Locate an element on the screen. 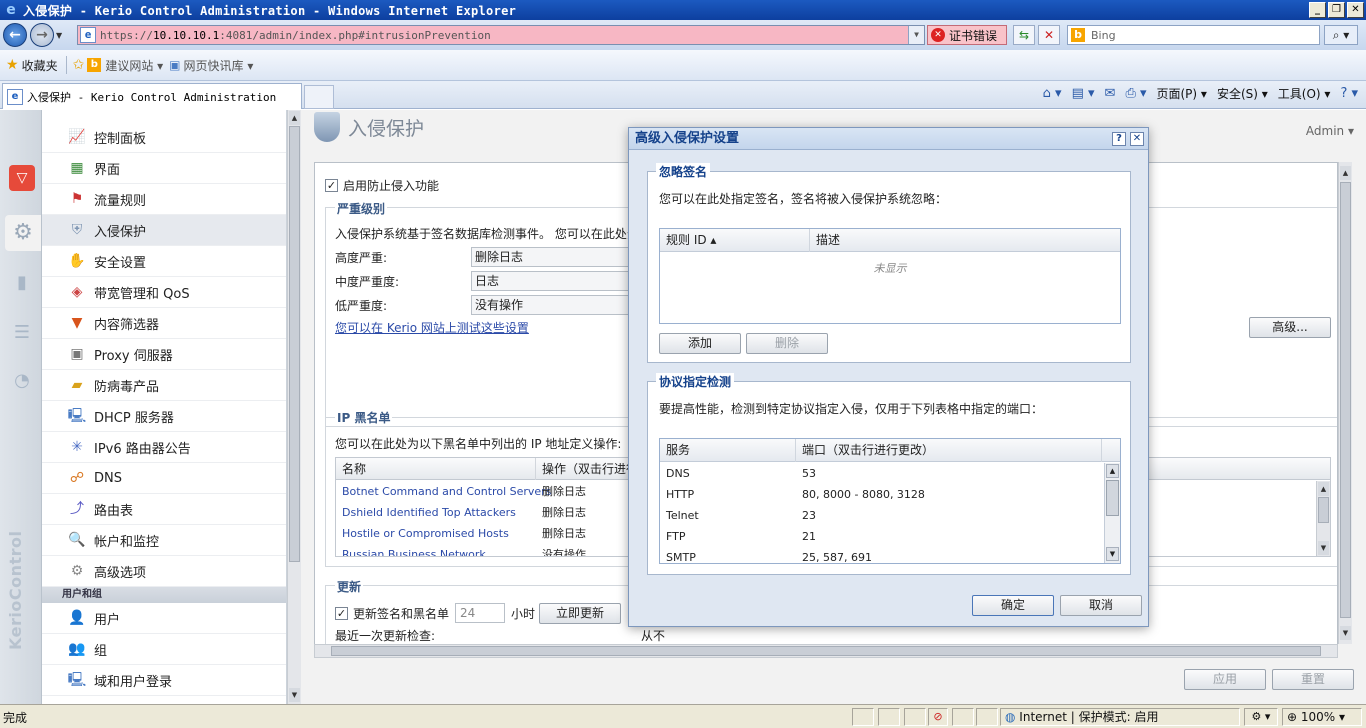 The width and height of the screenshot is (1366, 728). suggested-sites-button: ✩ b 建议网站 ▾ is located at coordinates (118, 65).